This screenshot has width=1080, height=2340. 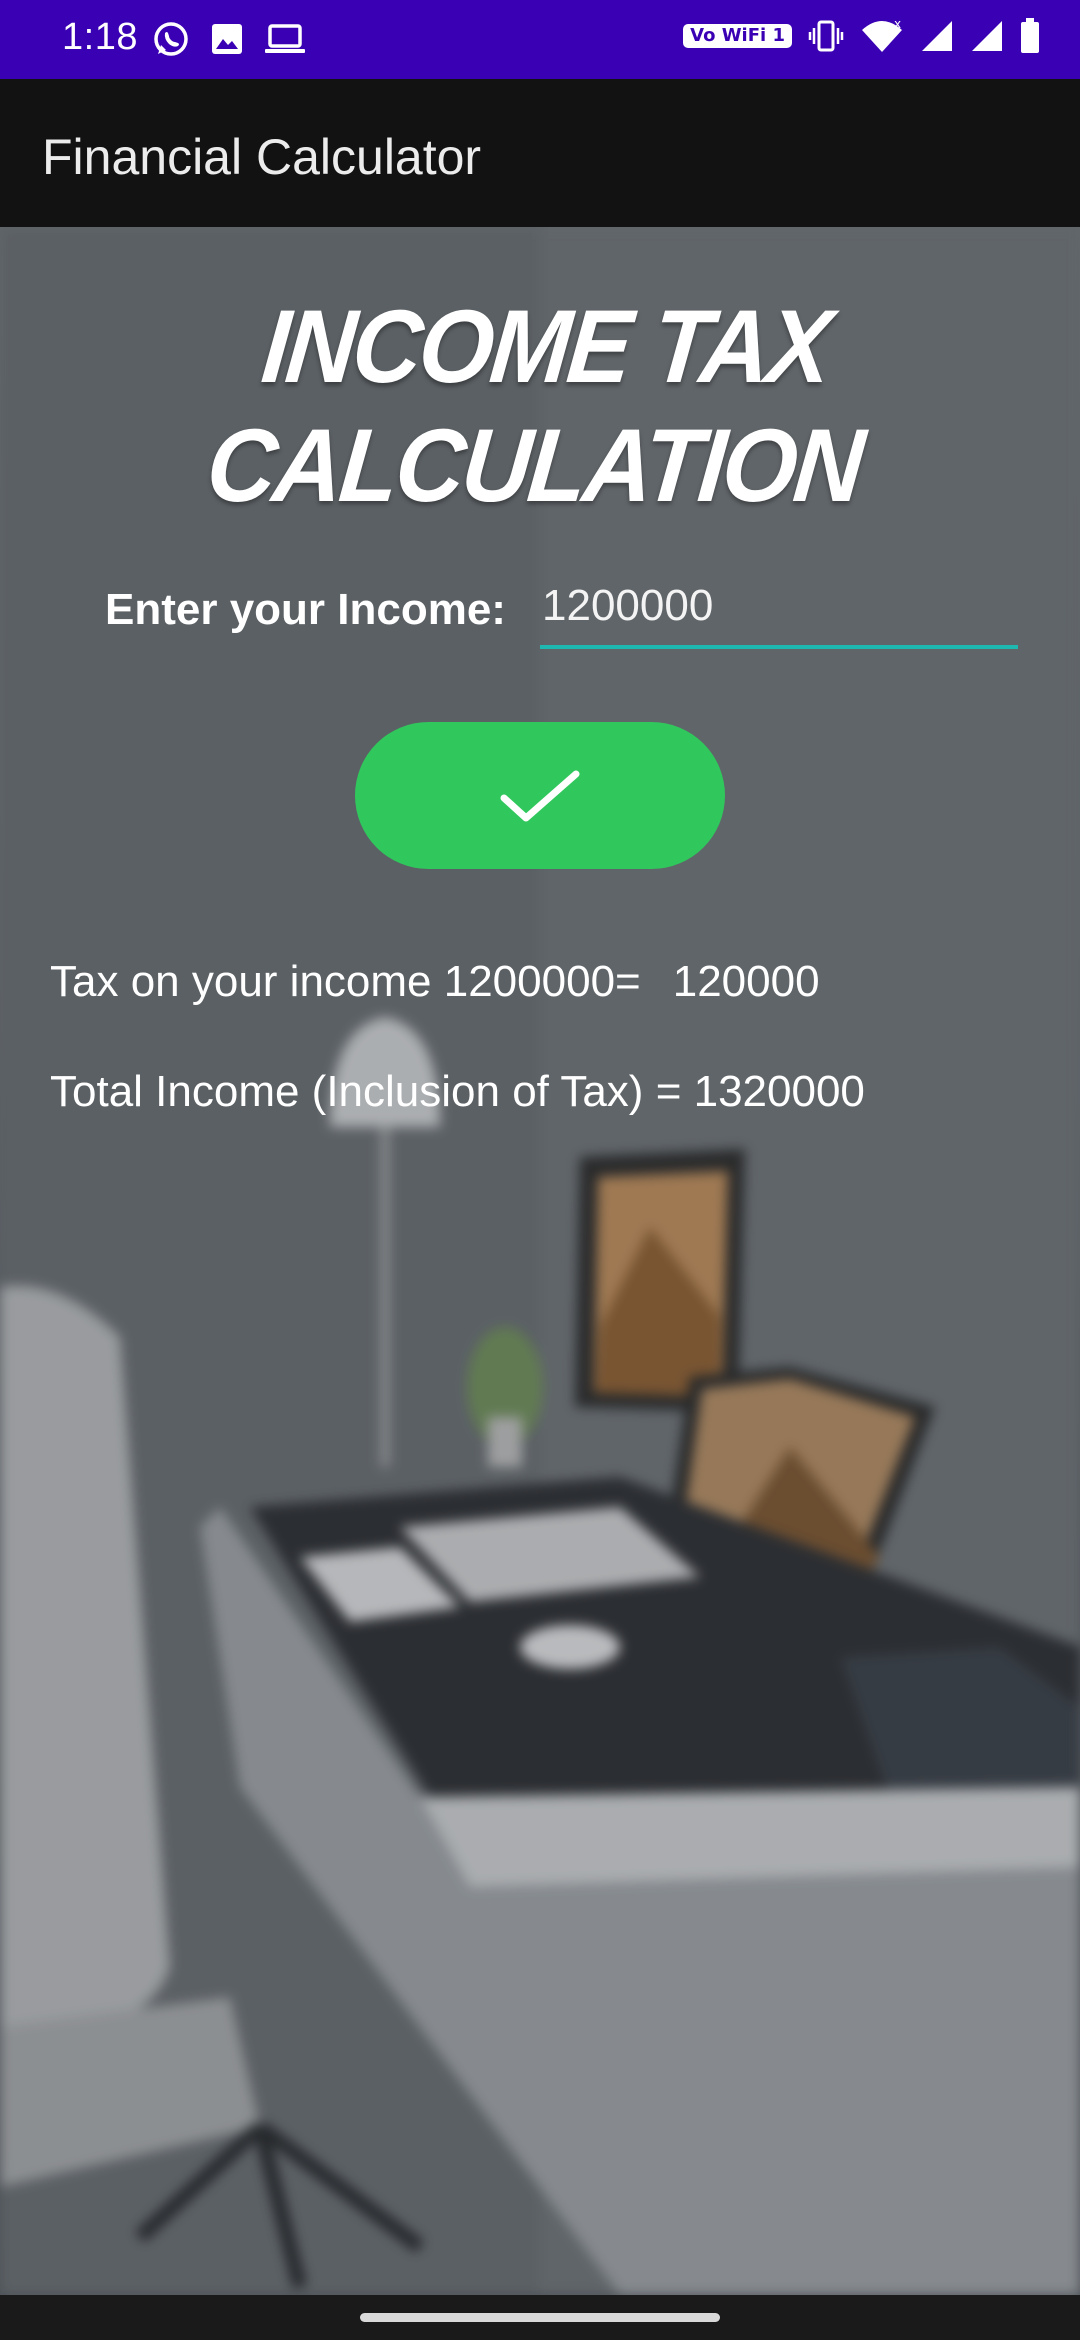 What do you see at coordinates (171, 39) in the screenshot?
I see `whatsapp-icon` at bounding box center [171, 39].